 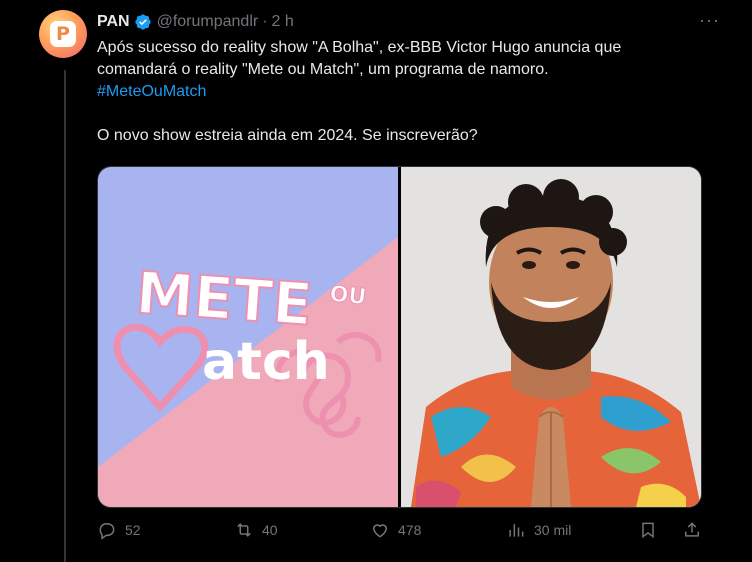 What do you see at coordinates (410, 530) in the screenshot?
I see `like-count: 478` at bounding box center [410, 530].